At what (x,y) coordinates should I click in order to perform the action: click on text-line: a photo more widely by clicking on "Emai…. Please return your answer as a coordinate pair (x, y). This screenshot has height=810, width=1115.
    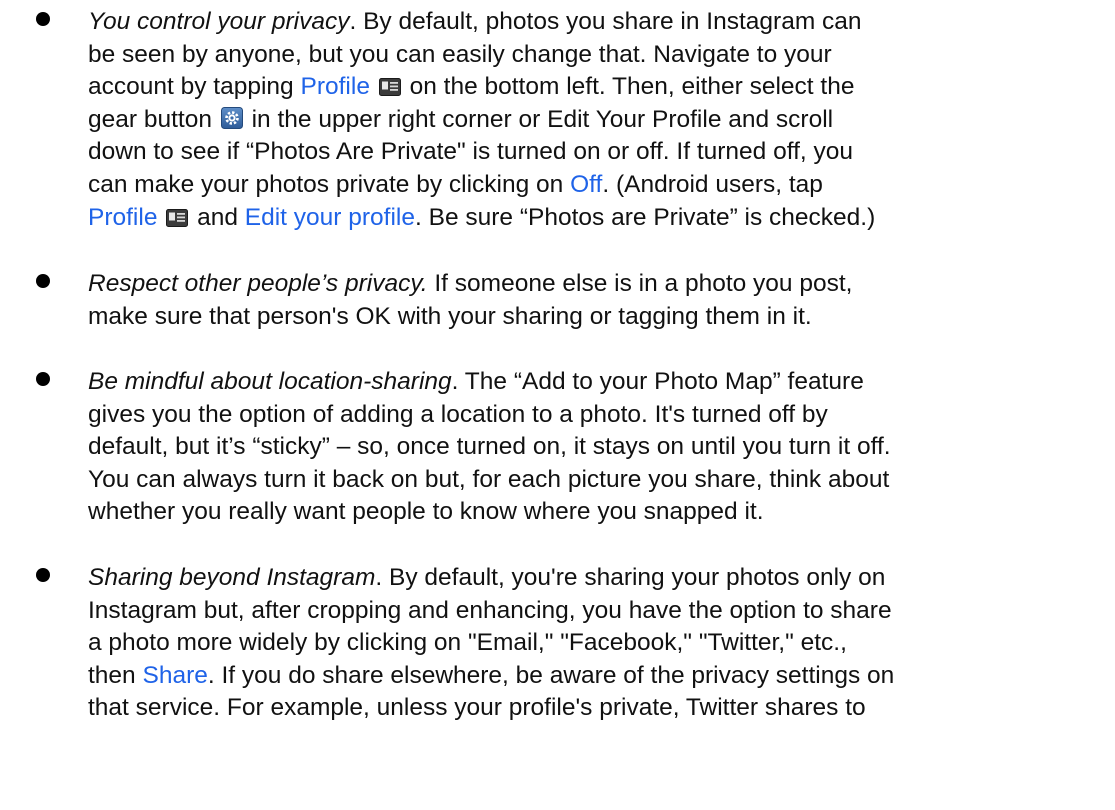
    Looking at the image, I should click on (598, 643).